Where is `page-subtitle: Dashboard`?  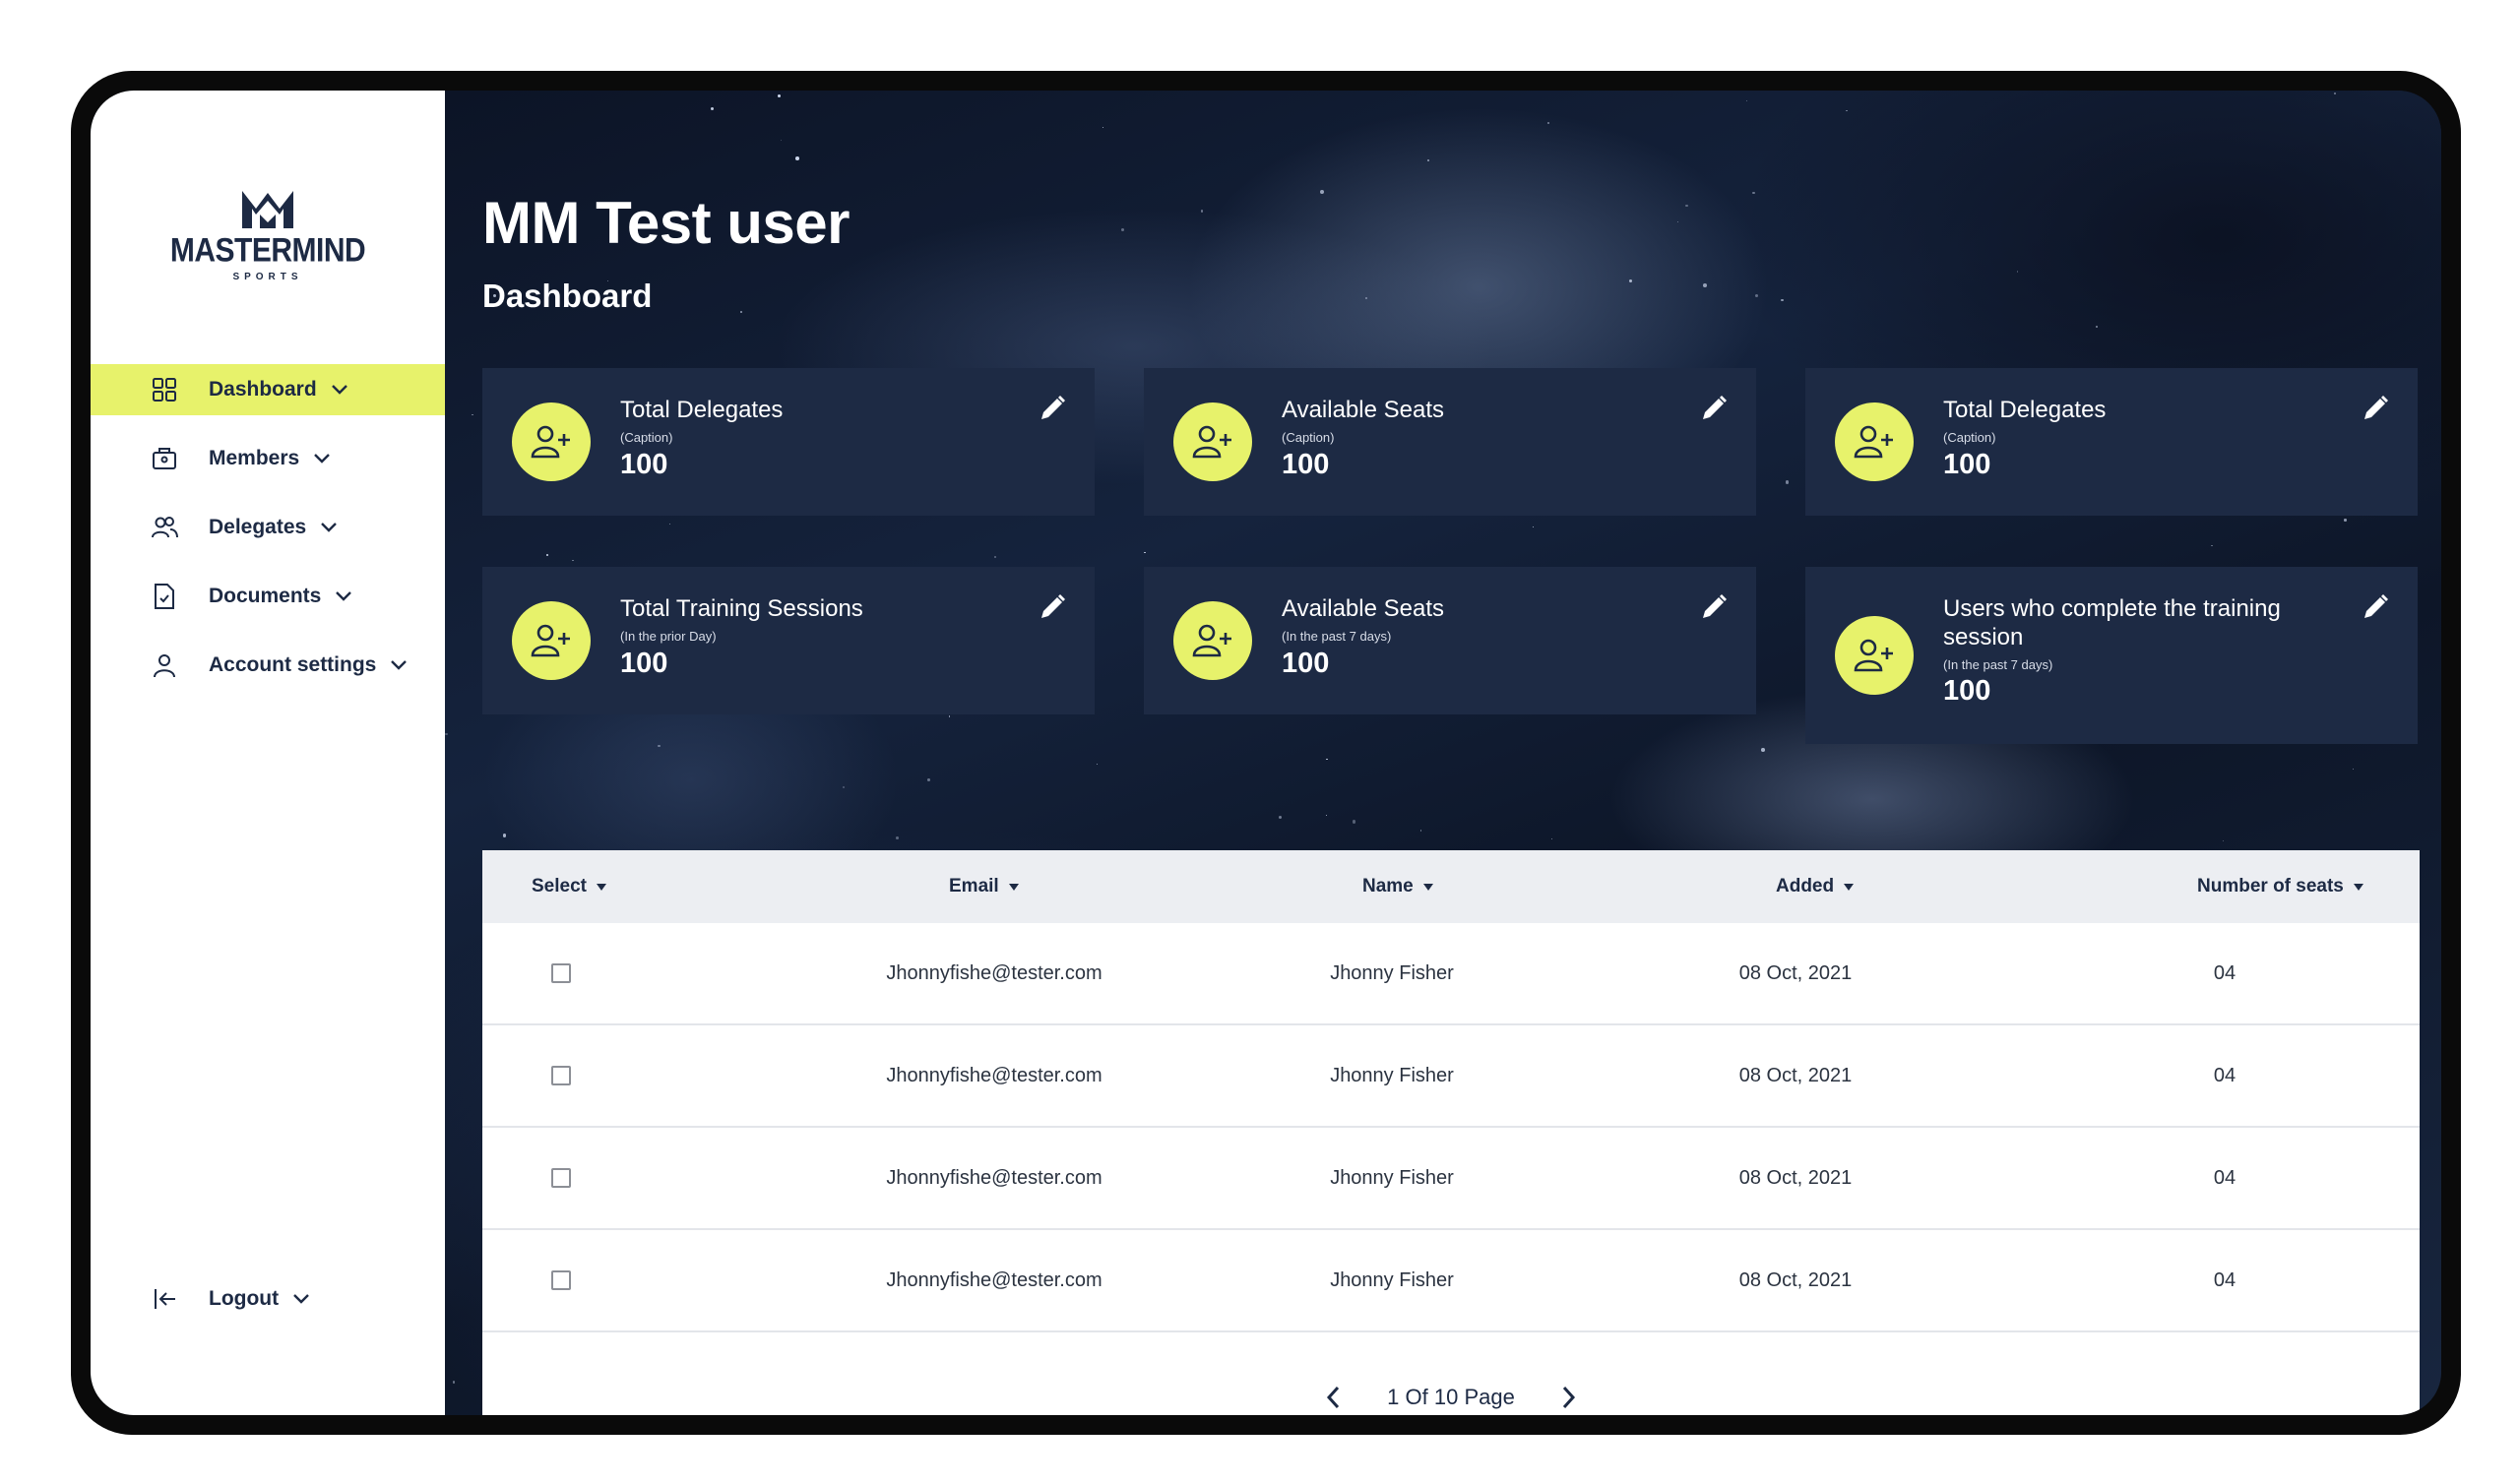 page-subtitle: Dashboard is located at coordinates (567, 296).